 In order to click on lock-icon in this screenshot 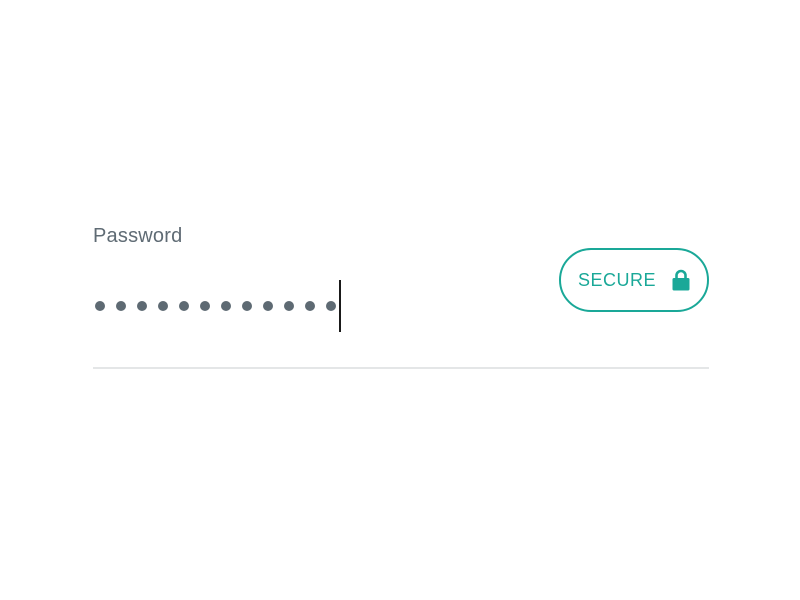, I will do `click(681, 280)`.